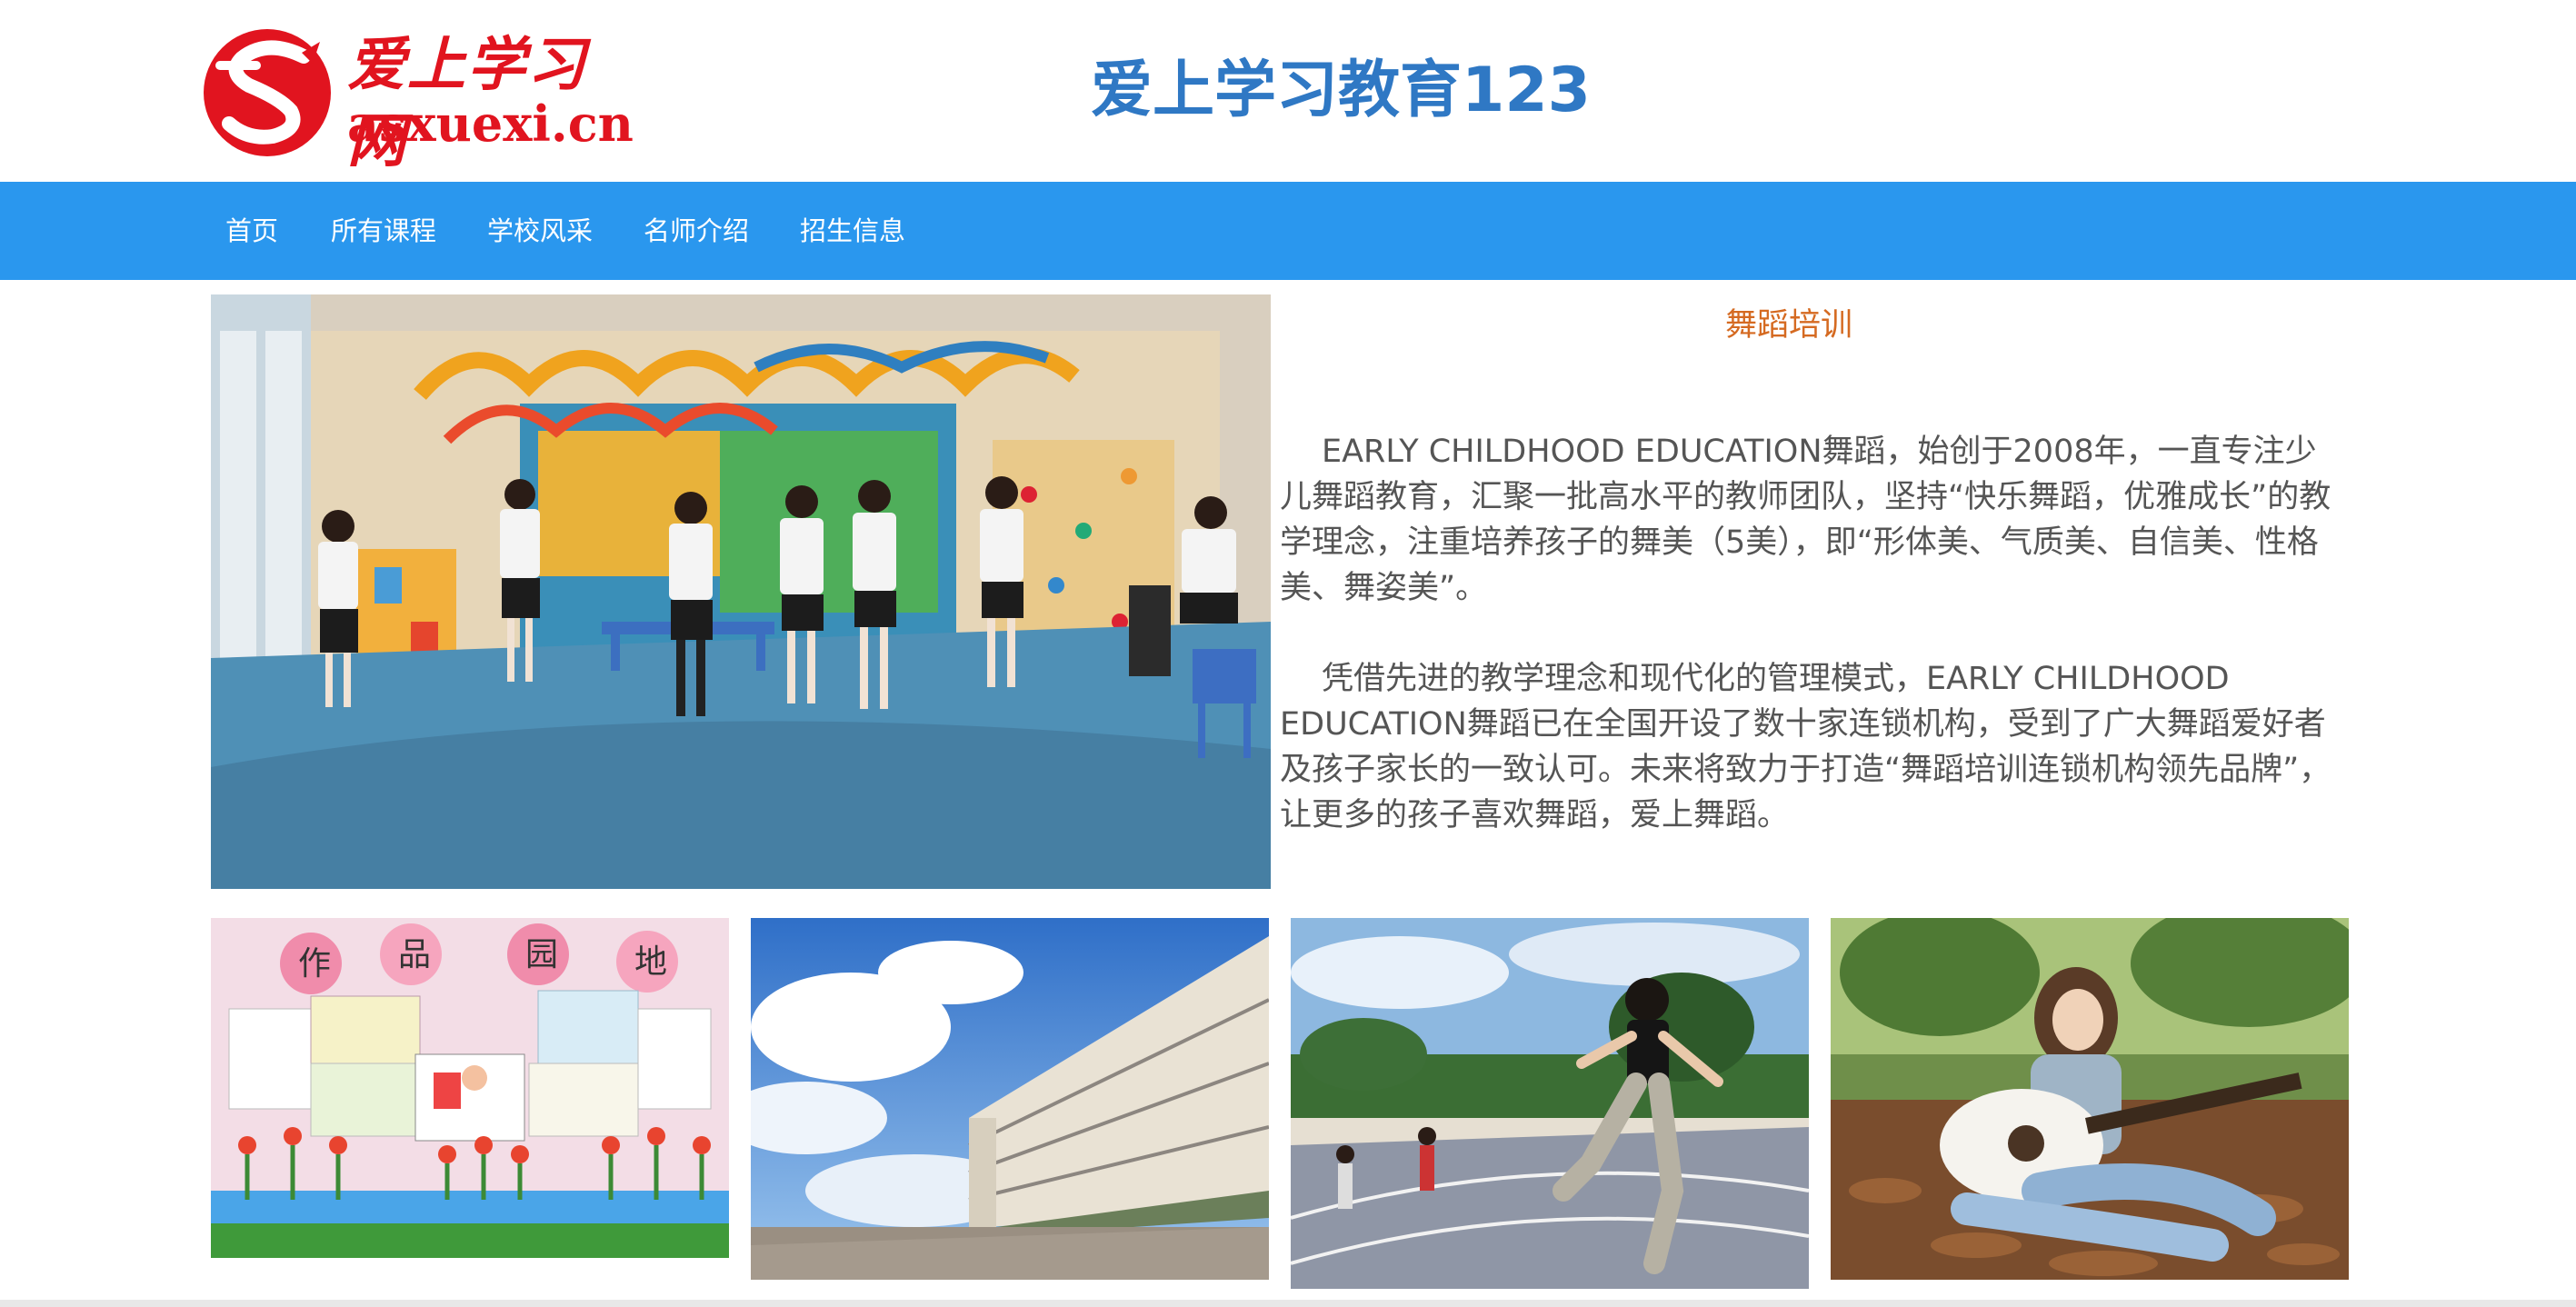  Describe the element at coordinates (1341, 90) in the screenshot. I see `site-title: 爱上学习教育123` at that location.